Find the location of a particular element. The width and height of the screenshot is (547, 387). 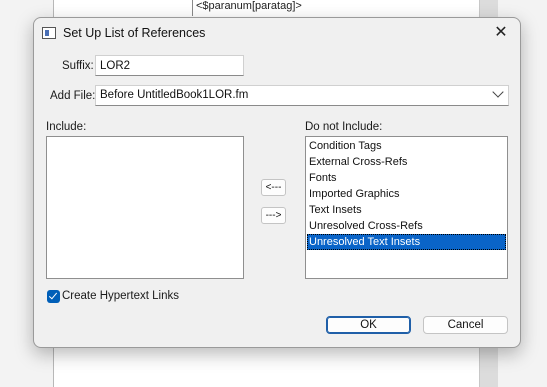

list-item: Condition Tags is located at coordinates (406, 146).